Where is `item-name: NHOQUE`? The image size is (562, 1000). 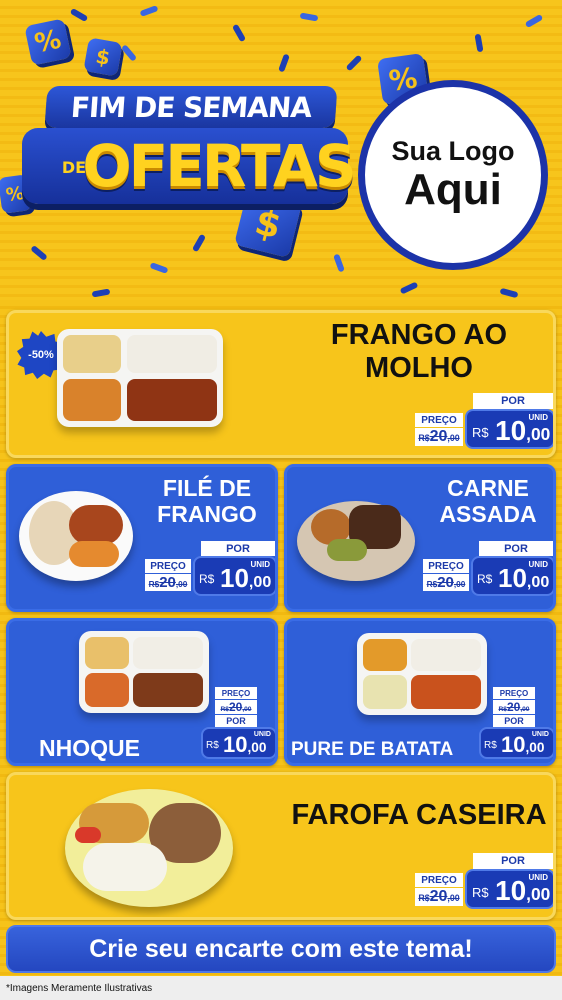
item-name: NHOQUE is located at coordinates (89, 748).